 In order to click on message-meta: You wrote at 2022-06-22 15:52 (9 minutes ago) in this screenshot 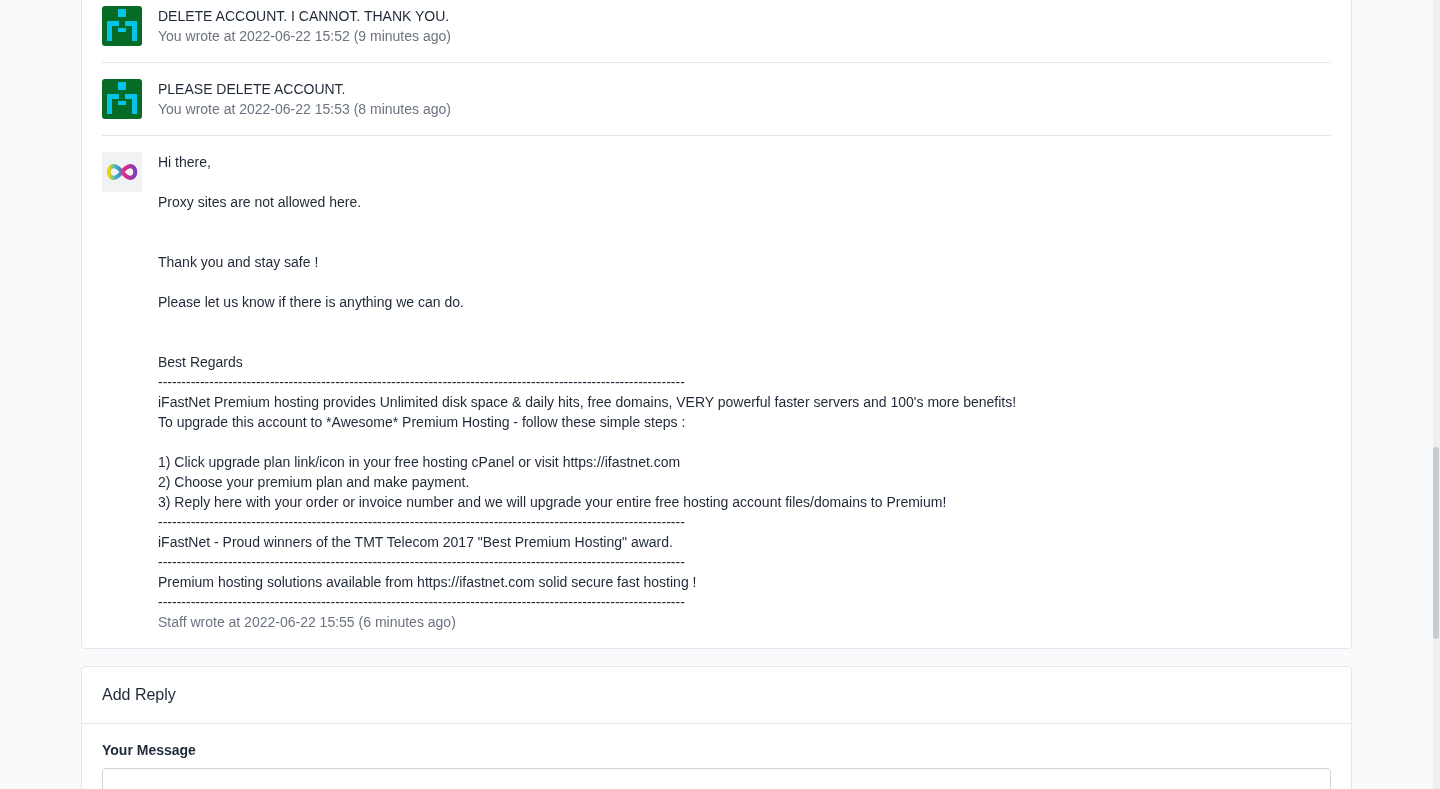, I will do `click(305, 36)`.